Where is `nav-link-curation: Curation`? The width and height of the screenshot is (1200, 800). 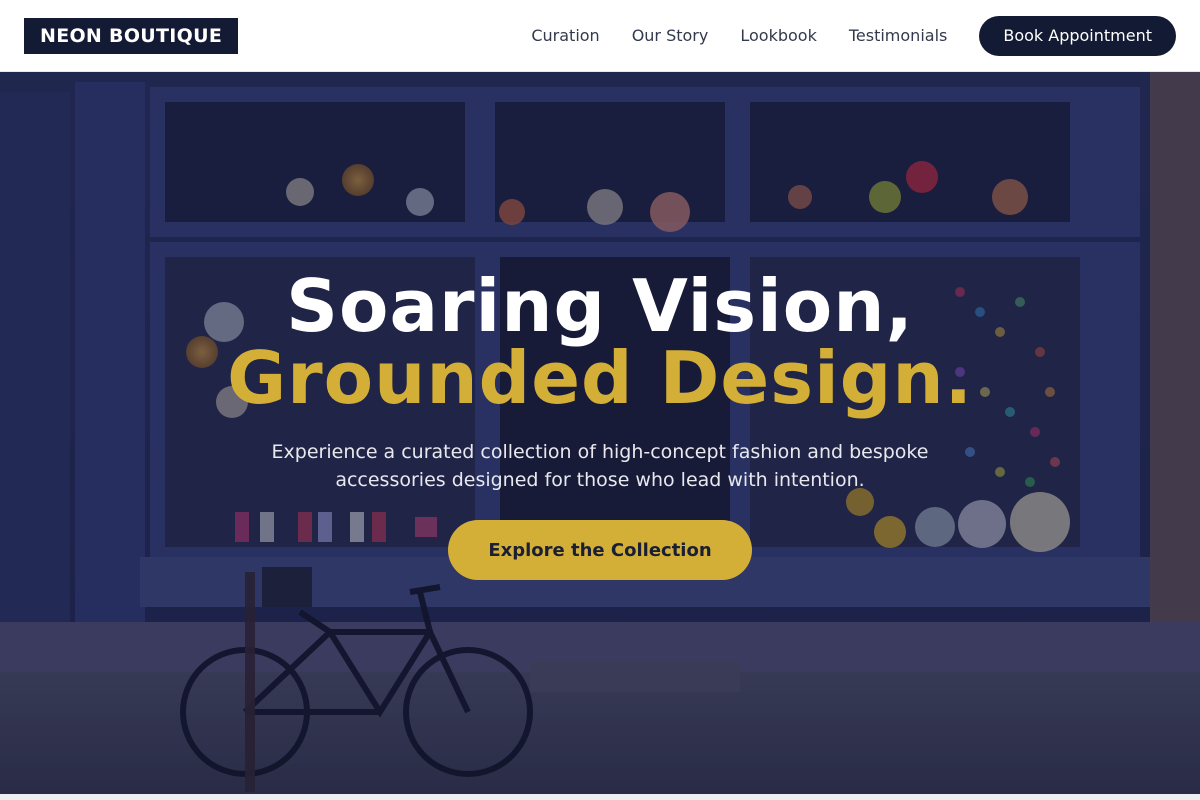
nav-link-curation: Curation is located at coordinates (565, 35).